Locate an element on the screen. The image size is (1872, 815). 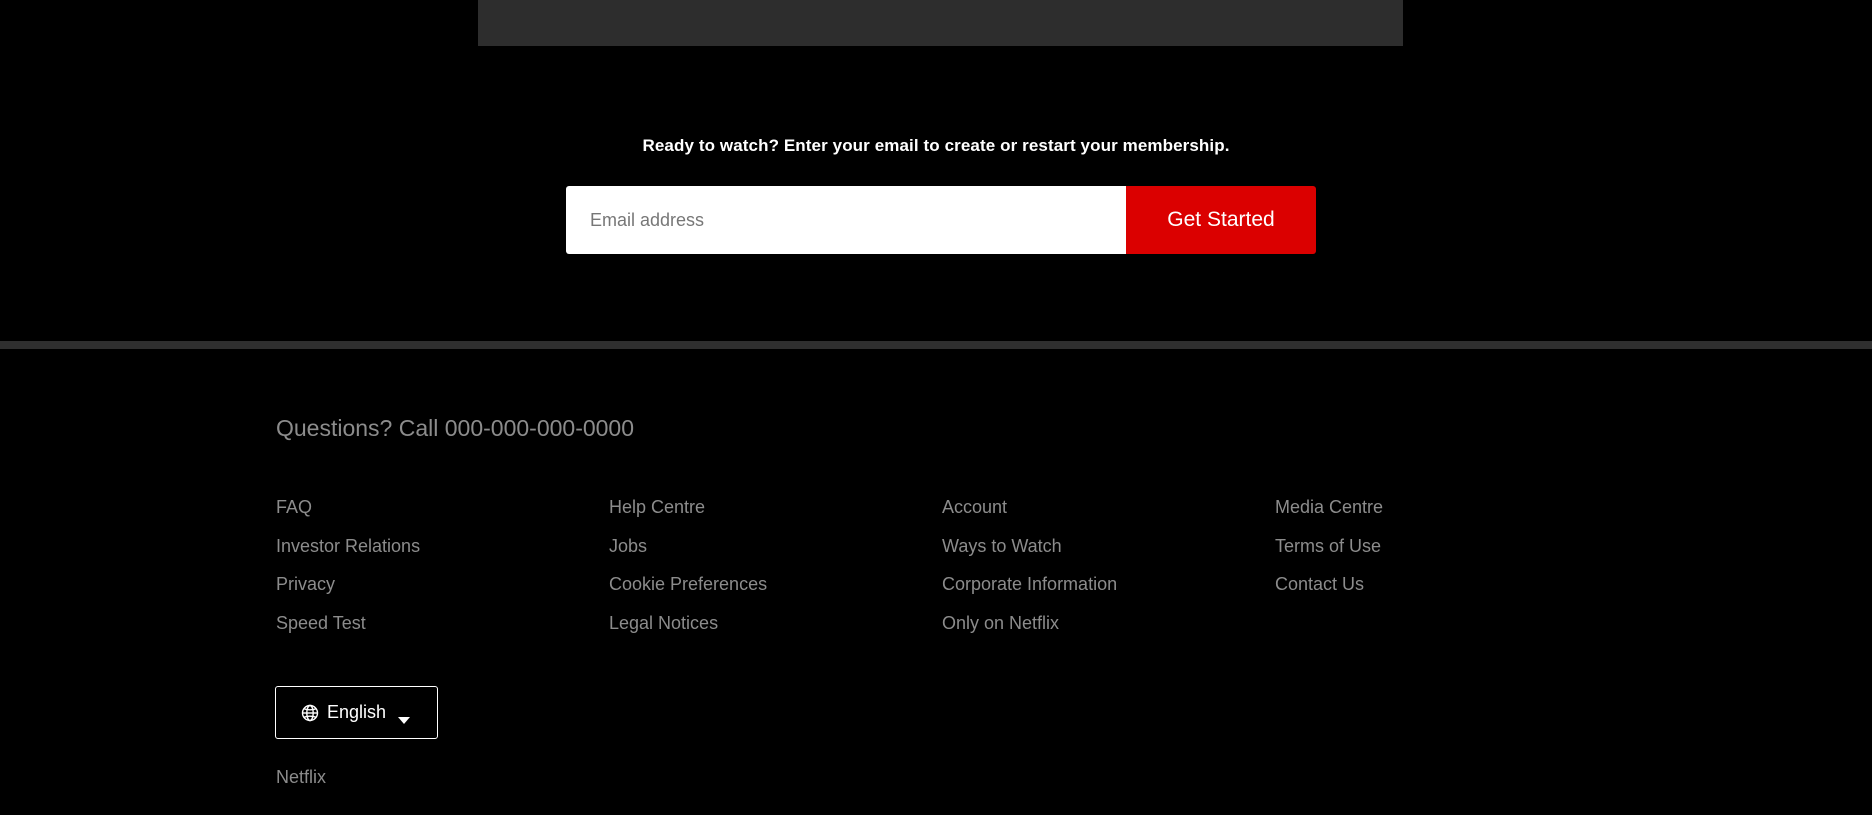
footer-link-only-on-netflix: Only on Netflix is located at coordinates (1108, 632).